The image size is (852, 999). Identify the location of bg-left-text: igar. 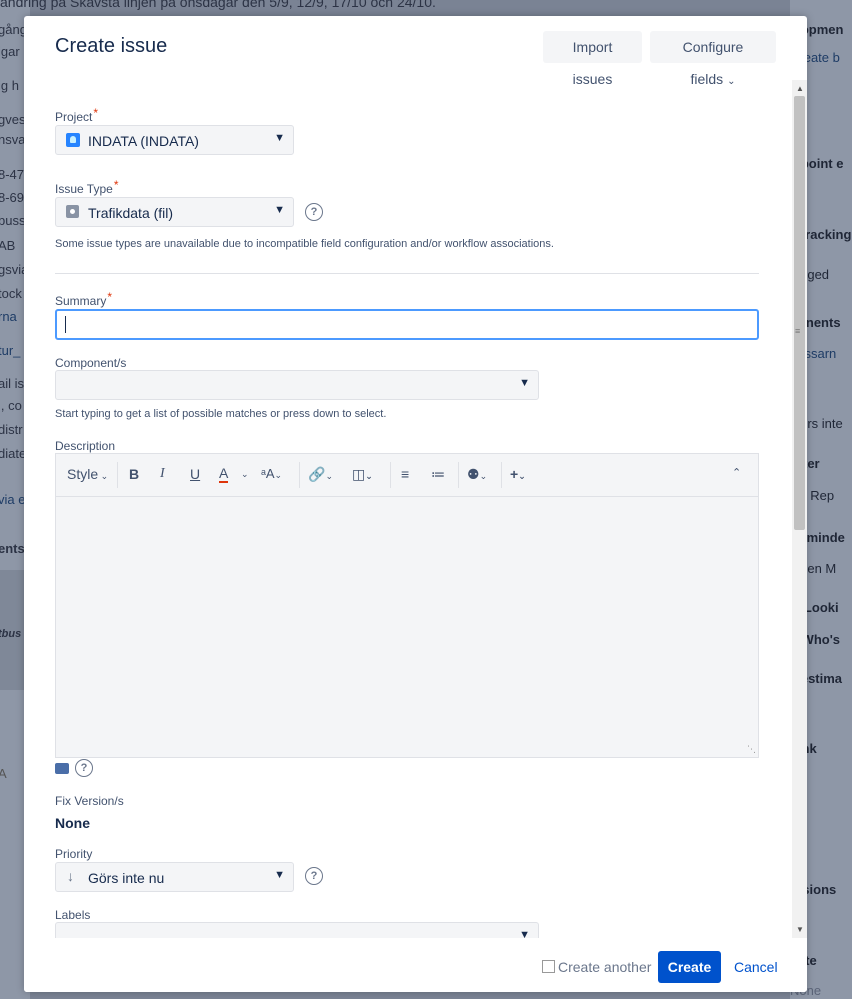
(10, 51).